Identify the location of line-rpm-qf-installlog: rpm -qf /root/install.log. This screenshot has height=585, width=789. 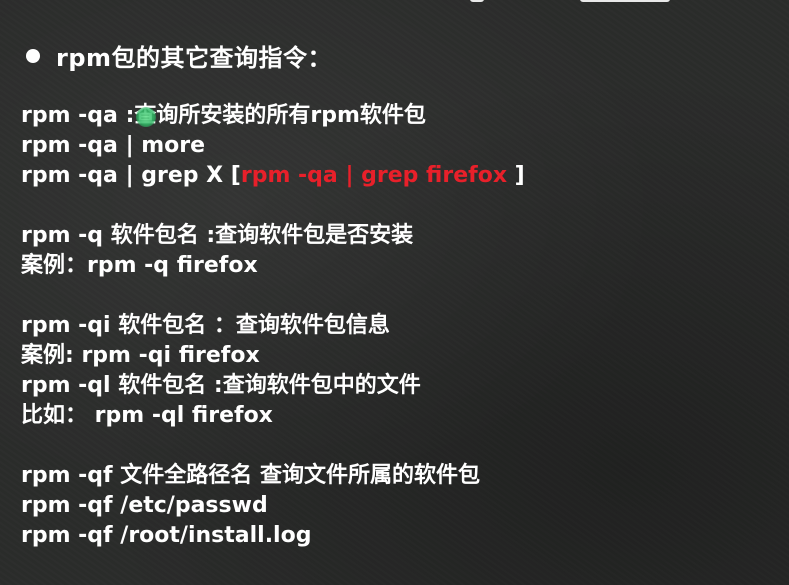
(166, 535).